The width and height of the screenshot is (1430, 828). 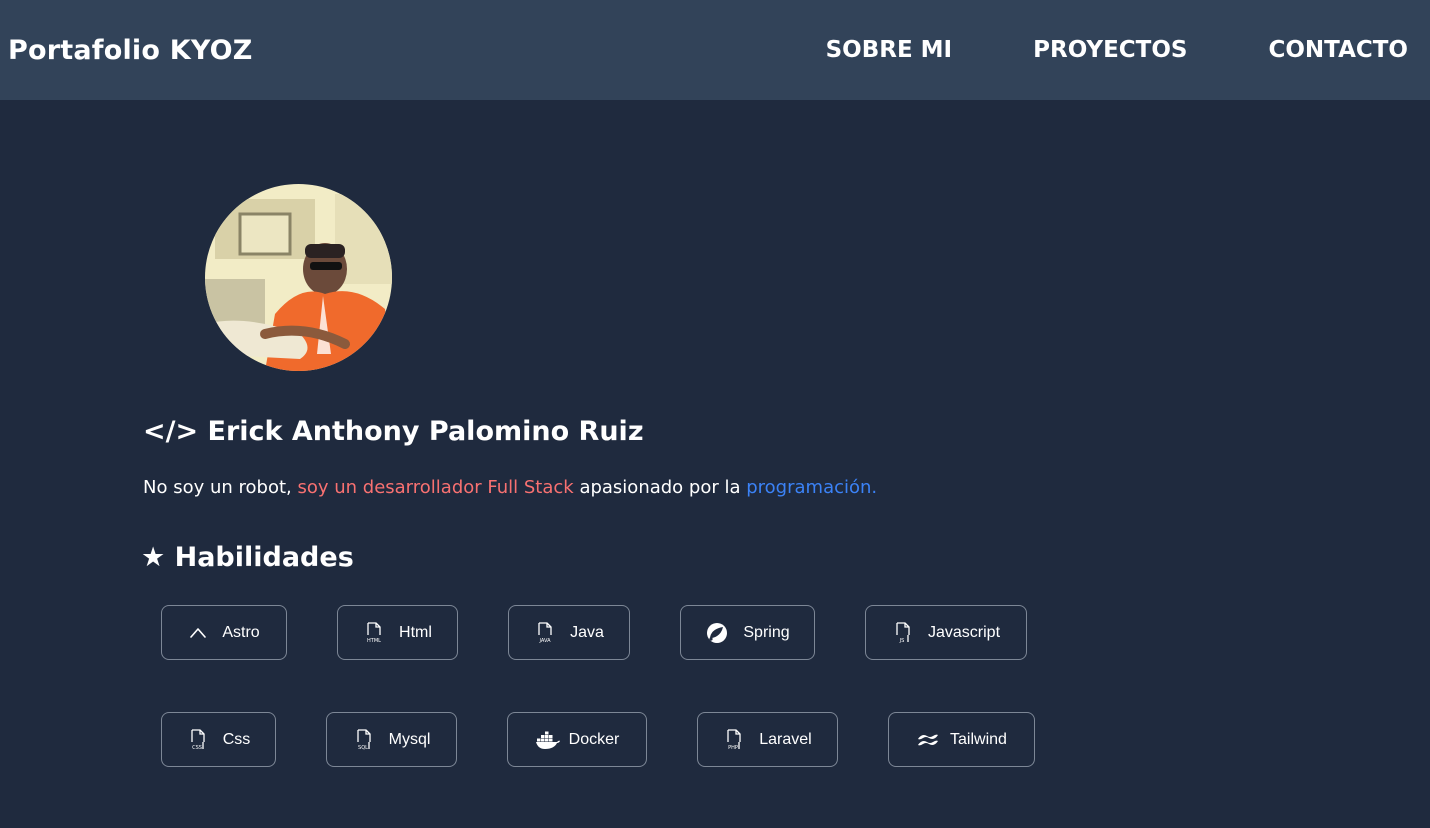 What do you see at coordinates (397, 632) in the screenshot?
I see `skill-html: HTML Html` at bounding box center [397, 632].